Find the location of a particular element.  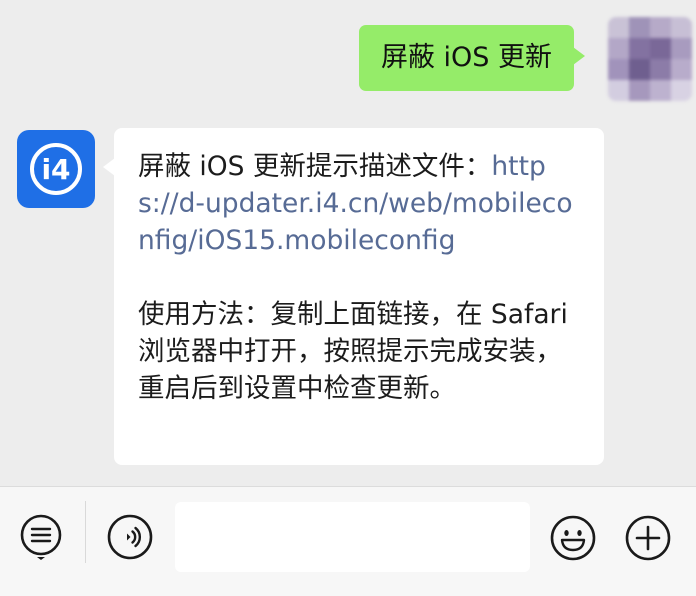

i4-logo-mark: i4 is located at coordinates (56, 169).